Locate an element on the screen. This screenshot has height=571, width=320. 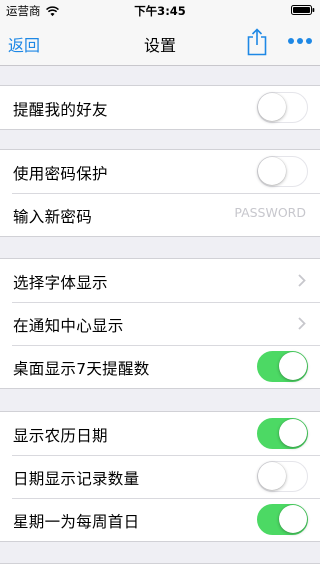
navigation-bar: 返回 设置 is located at coordinates (160, 43).